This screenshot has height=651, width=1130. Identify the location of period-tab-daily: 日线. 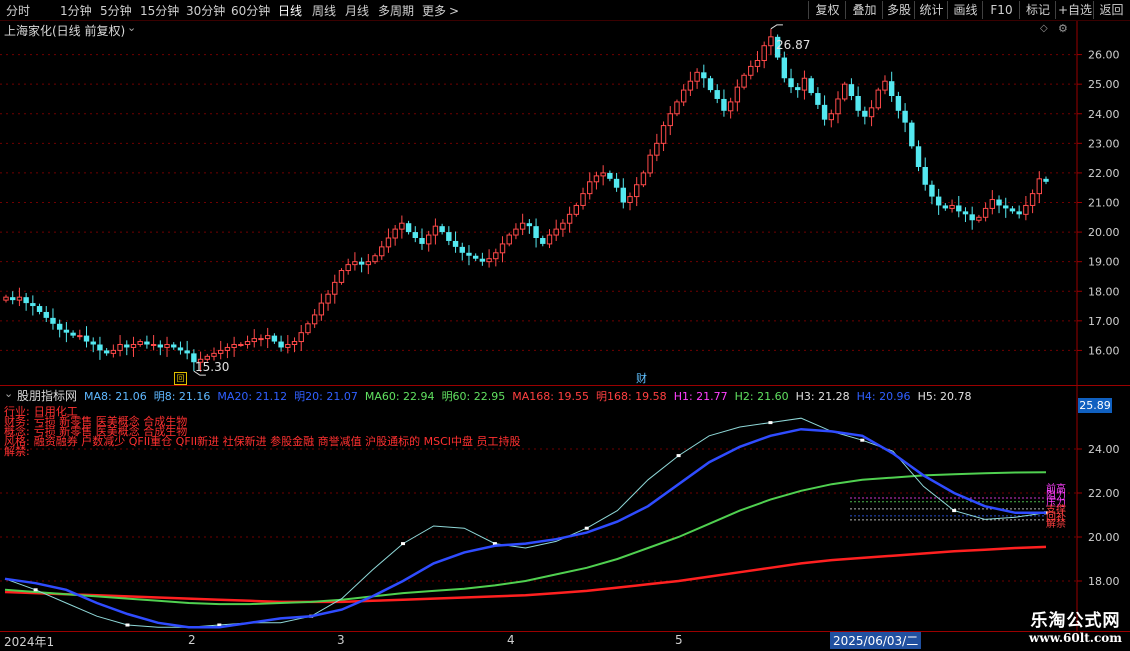
(290, 10).